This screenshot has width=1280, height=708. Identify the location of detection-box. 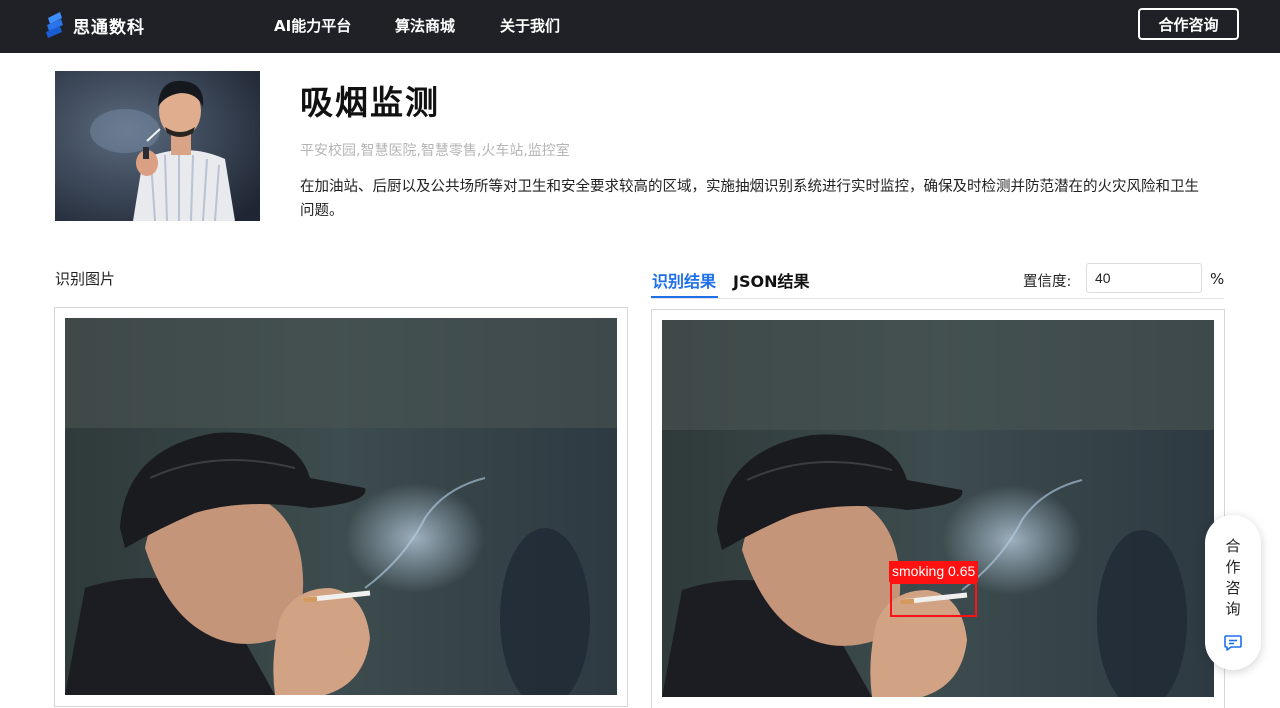
(933, 599).